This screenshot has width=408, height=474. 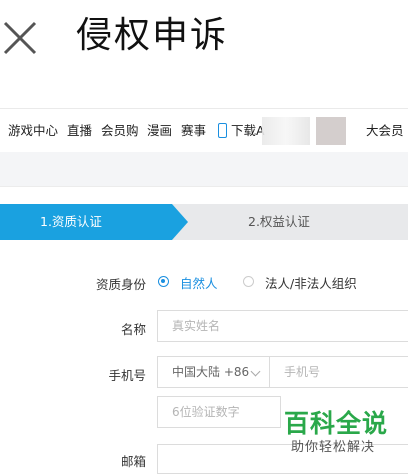 I want to click on nav-item-live: 直播, so click(x=79, y=131).